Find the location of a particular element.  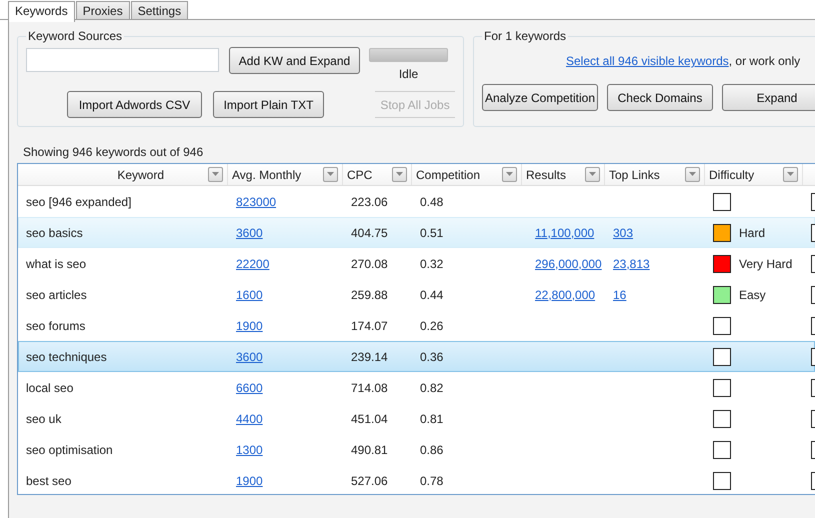

competition-cell: 0.48 is located at coordinates (432, 201).